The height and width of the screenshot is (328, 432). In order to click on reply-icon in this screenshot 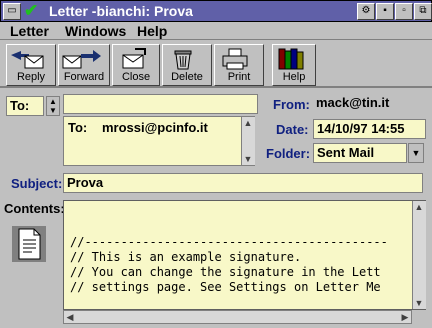, I will do `click(27, 60)`.